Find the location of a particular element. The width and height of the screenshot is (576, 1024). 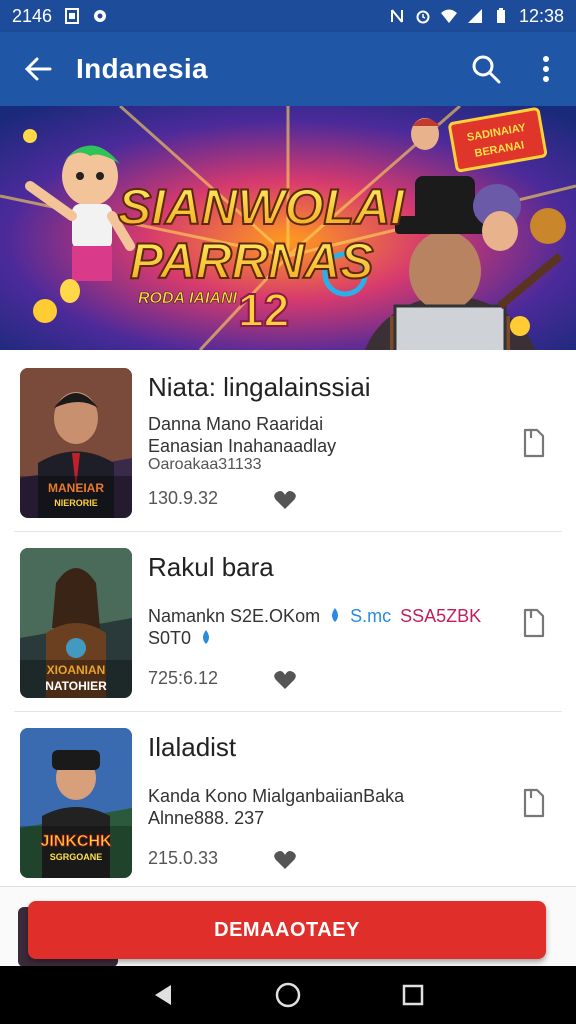

more-vert-icon is located at coordinates (546, 69).